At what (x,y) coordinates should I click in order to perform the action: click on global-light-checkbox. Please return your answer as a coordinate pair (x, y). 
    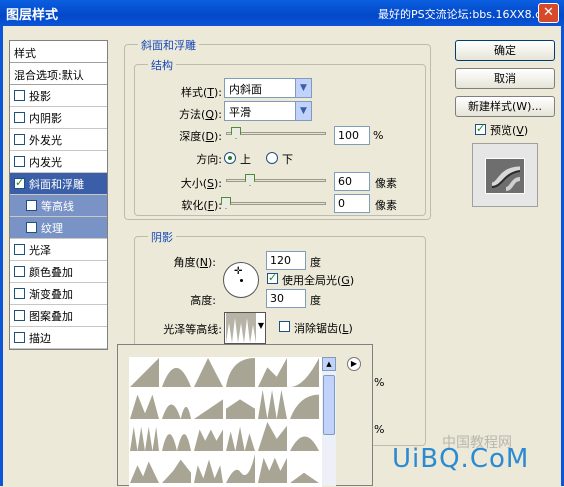
    Looking at the image, I should click on (272, 277).